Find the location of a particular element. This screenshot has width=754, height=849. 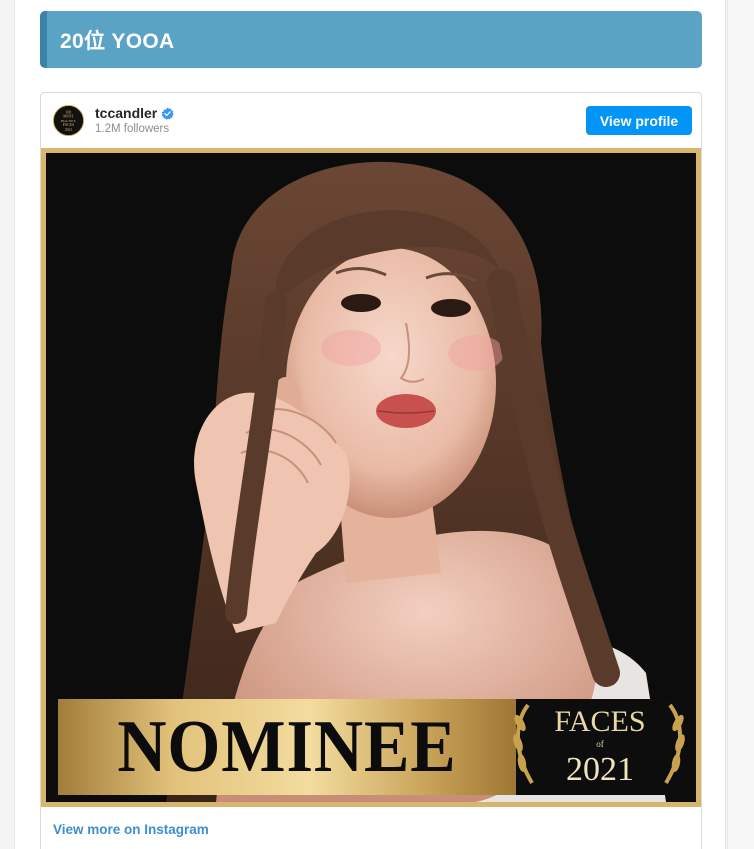

avatar-text-line: 2021 is located at coordinates (69, 130).